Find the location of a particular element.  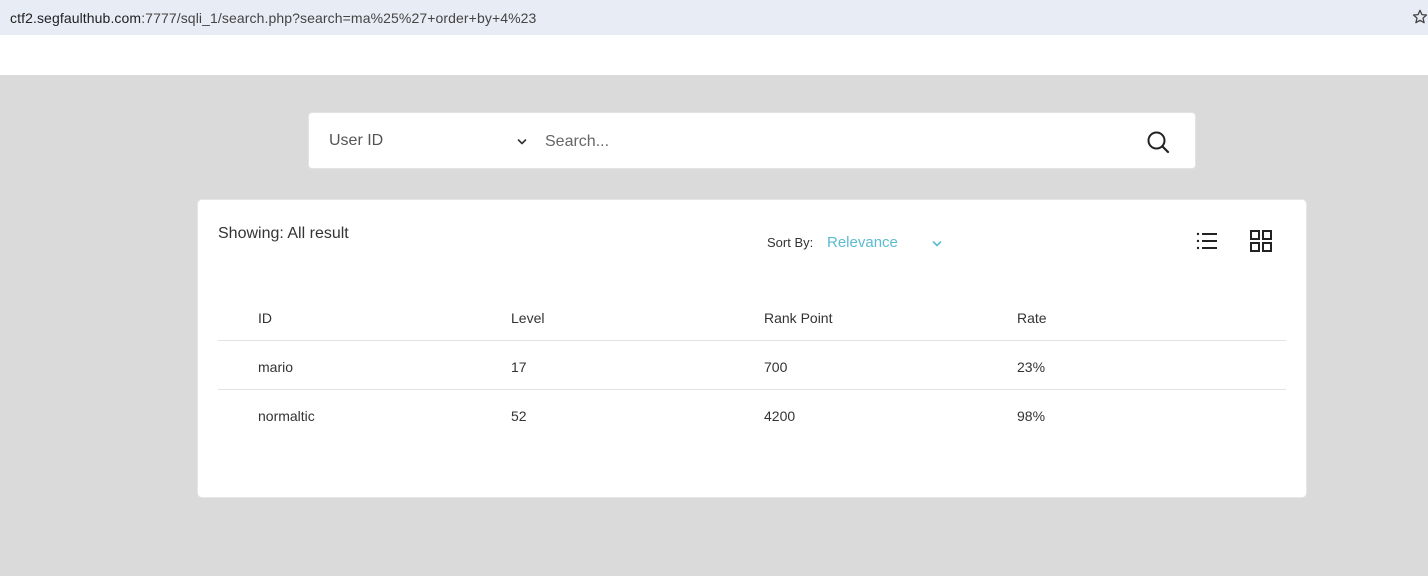

cell-id: normaltic is located at coordinates (286, 416).